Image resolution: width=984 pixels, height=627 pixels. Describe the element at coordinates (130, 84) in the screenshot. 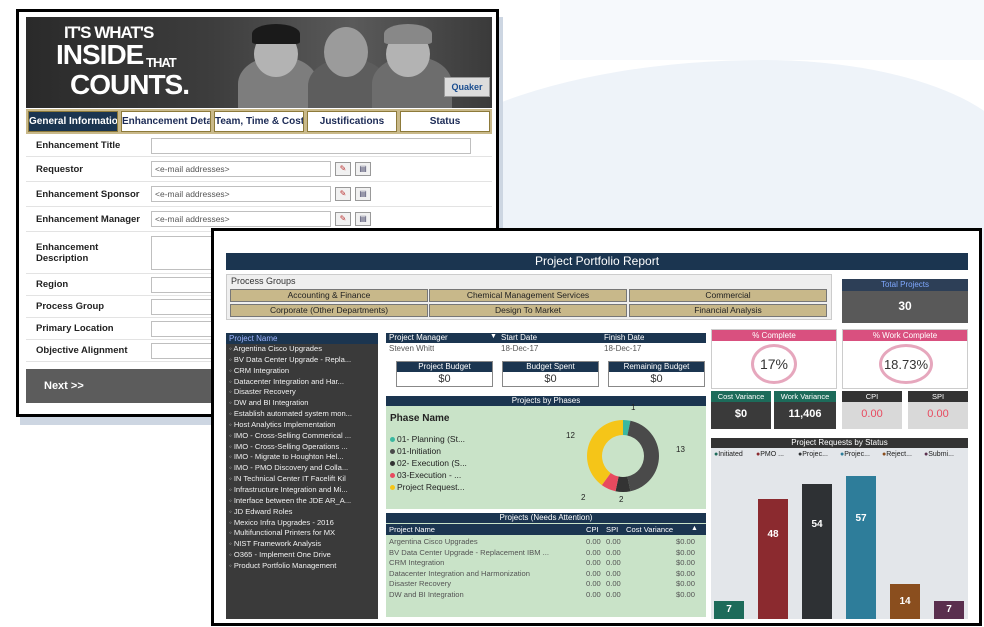

I see `banner-line-3: COUNTS.` at that location.